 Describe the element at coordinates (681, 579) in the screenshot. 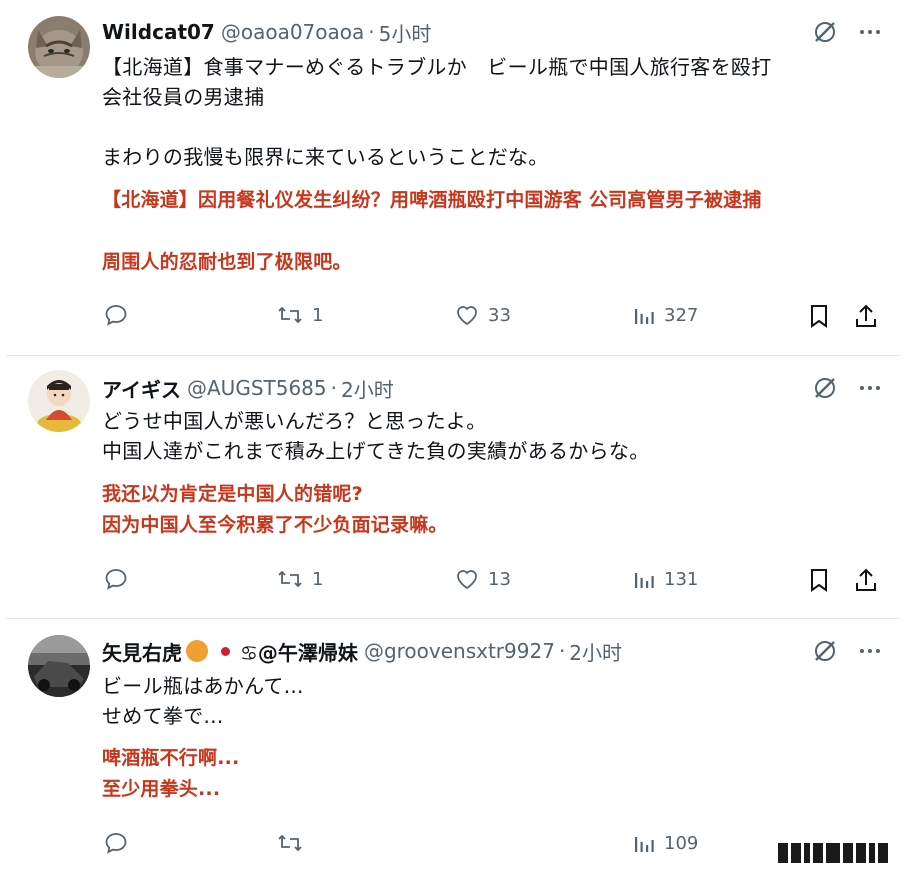

I see `view-count: 131` at that location.